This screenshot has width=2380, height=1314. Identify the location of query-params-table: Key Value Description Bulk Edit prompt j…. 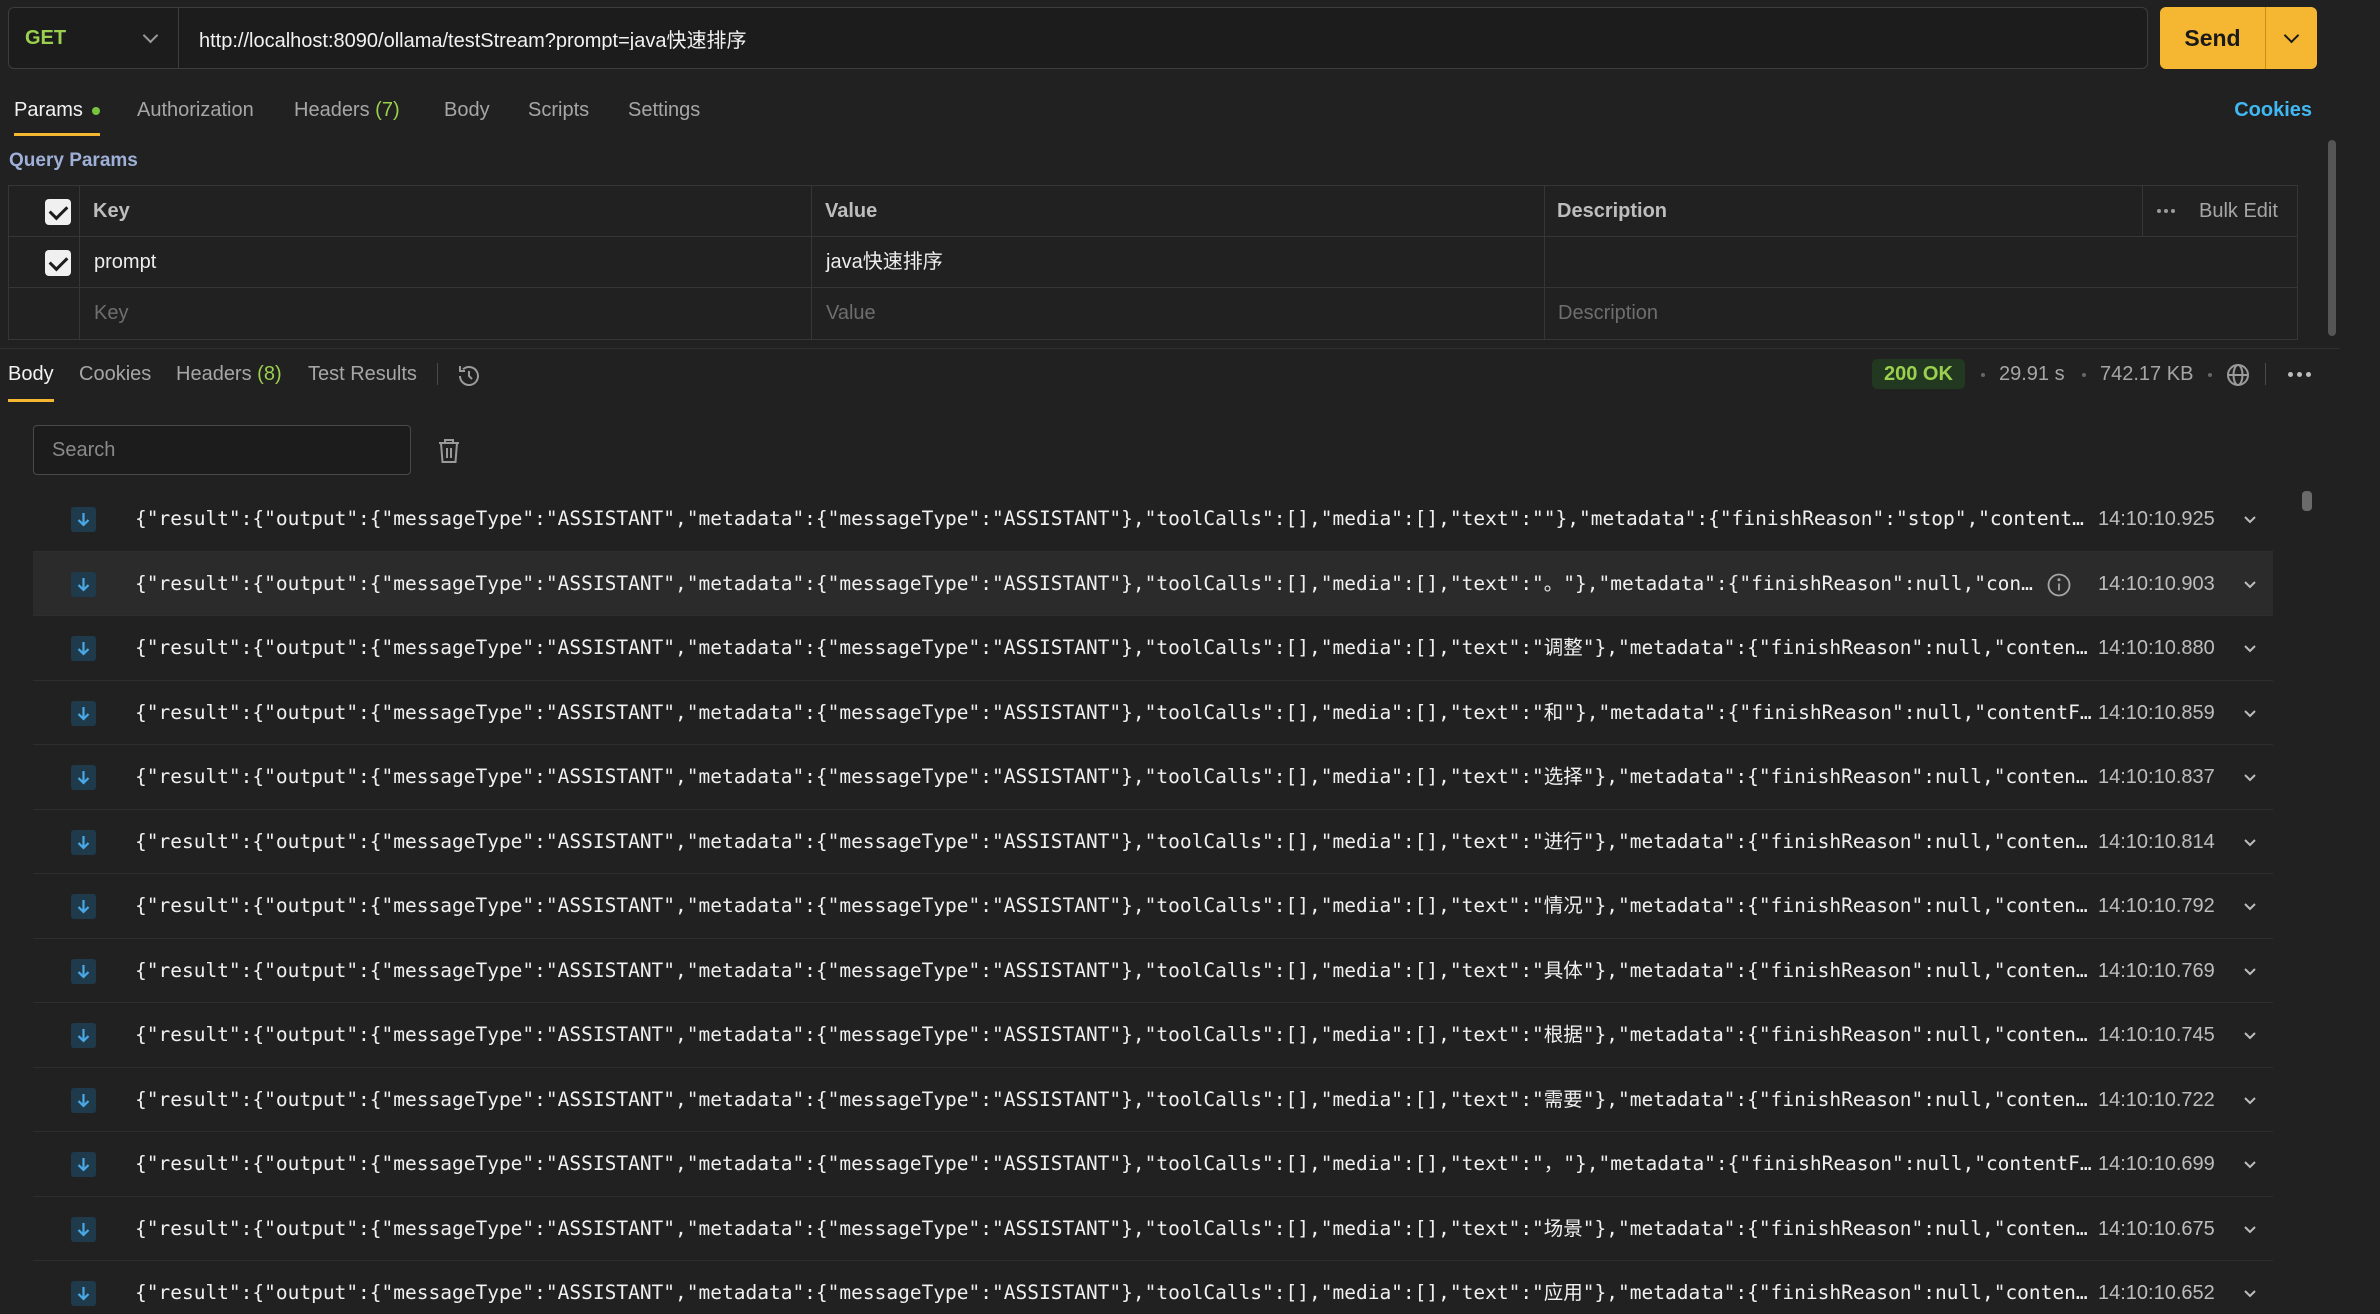
(1153, 262).